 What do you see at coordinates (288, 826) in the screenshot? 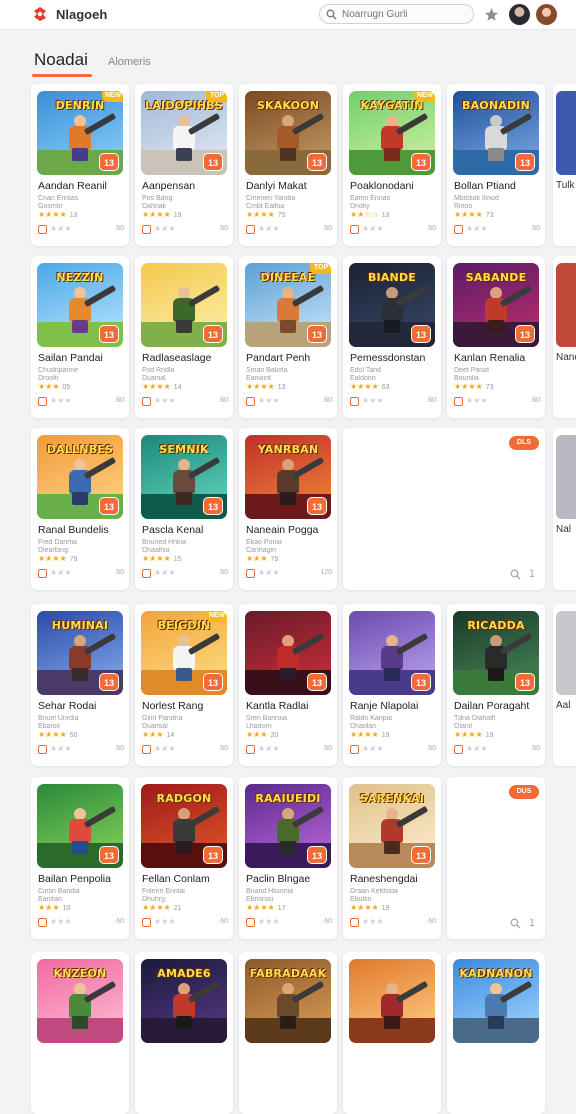
I see `game-thumbnail: RAAIUEIDI 13` at bounding box center [288, 826].